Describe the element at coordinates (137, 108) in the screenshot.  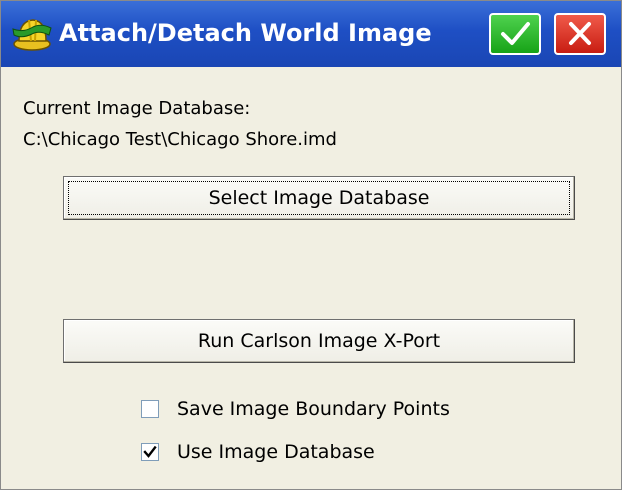
I see `current-db-label: Current Image Database:` at that location.